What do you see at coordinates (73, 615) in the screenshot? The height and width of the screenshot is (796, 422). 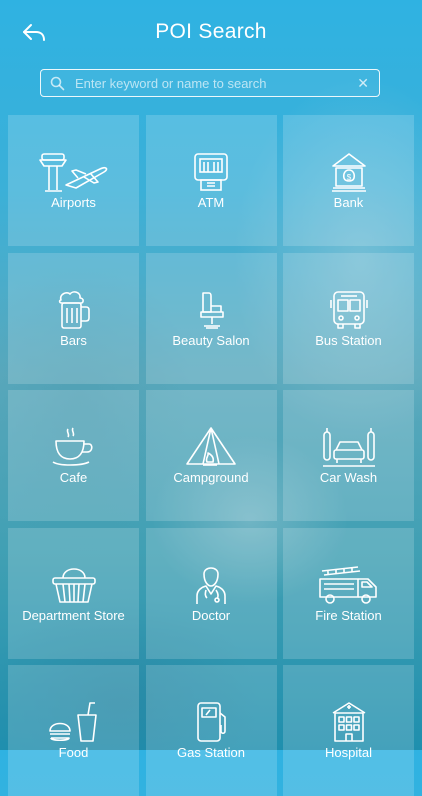 I see `category-label: Department Store` at bounding box center [73, 615].